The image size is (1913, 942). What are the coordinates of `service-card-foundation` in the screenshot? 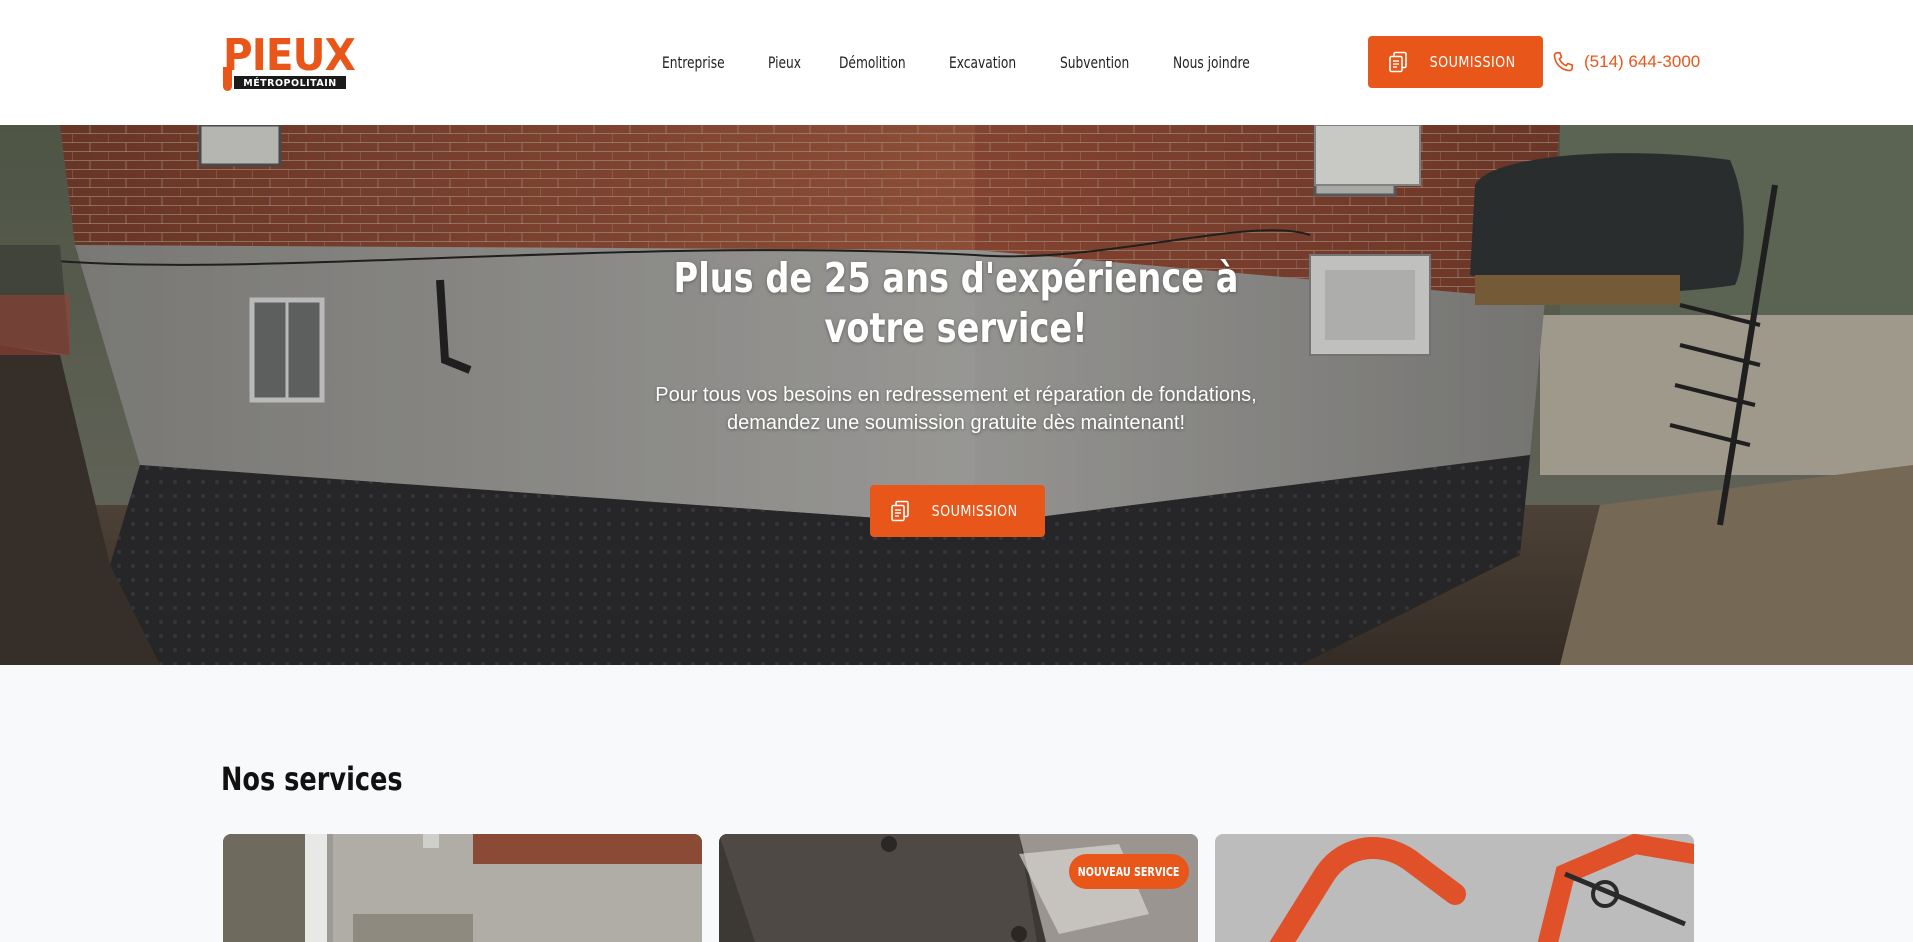 It's located at (462, 888).